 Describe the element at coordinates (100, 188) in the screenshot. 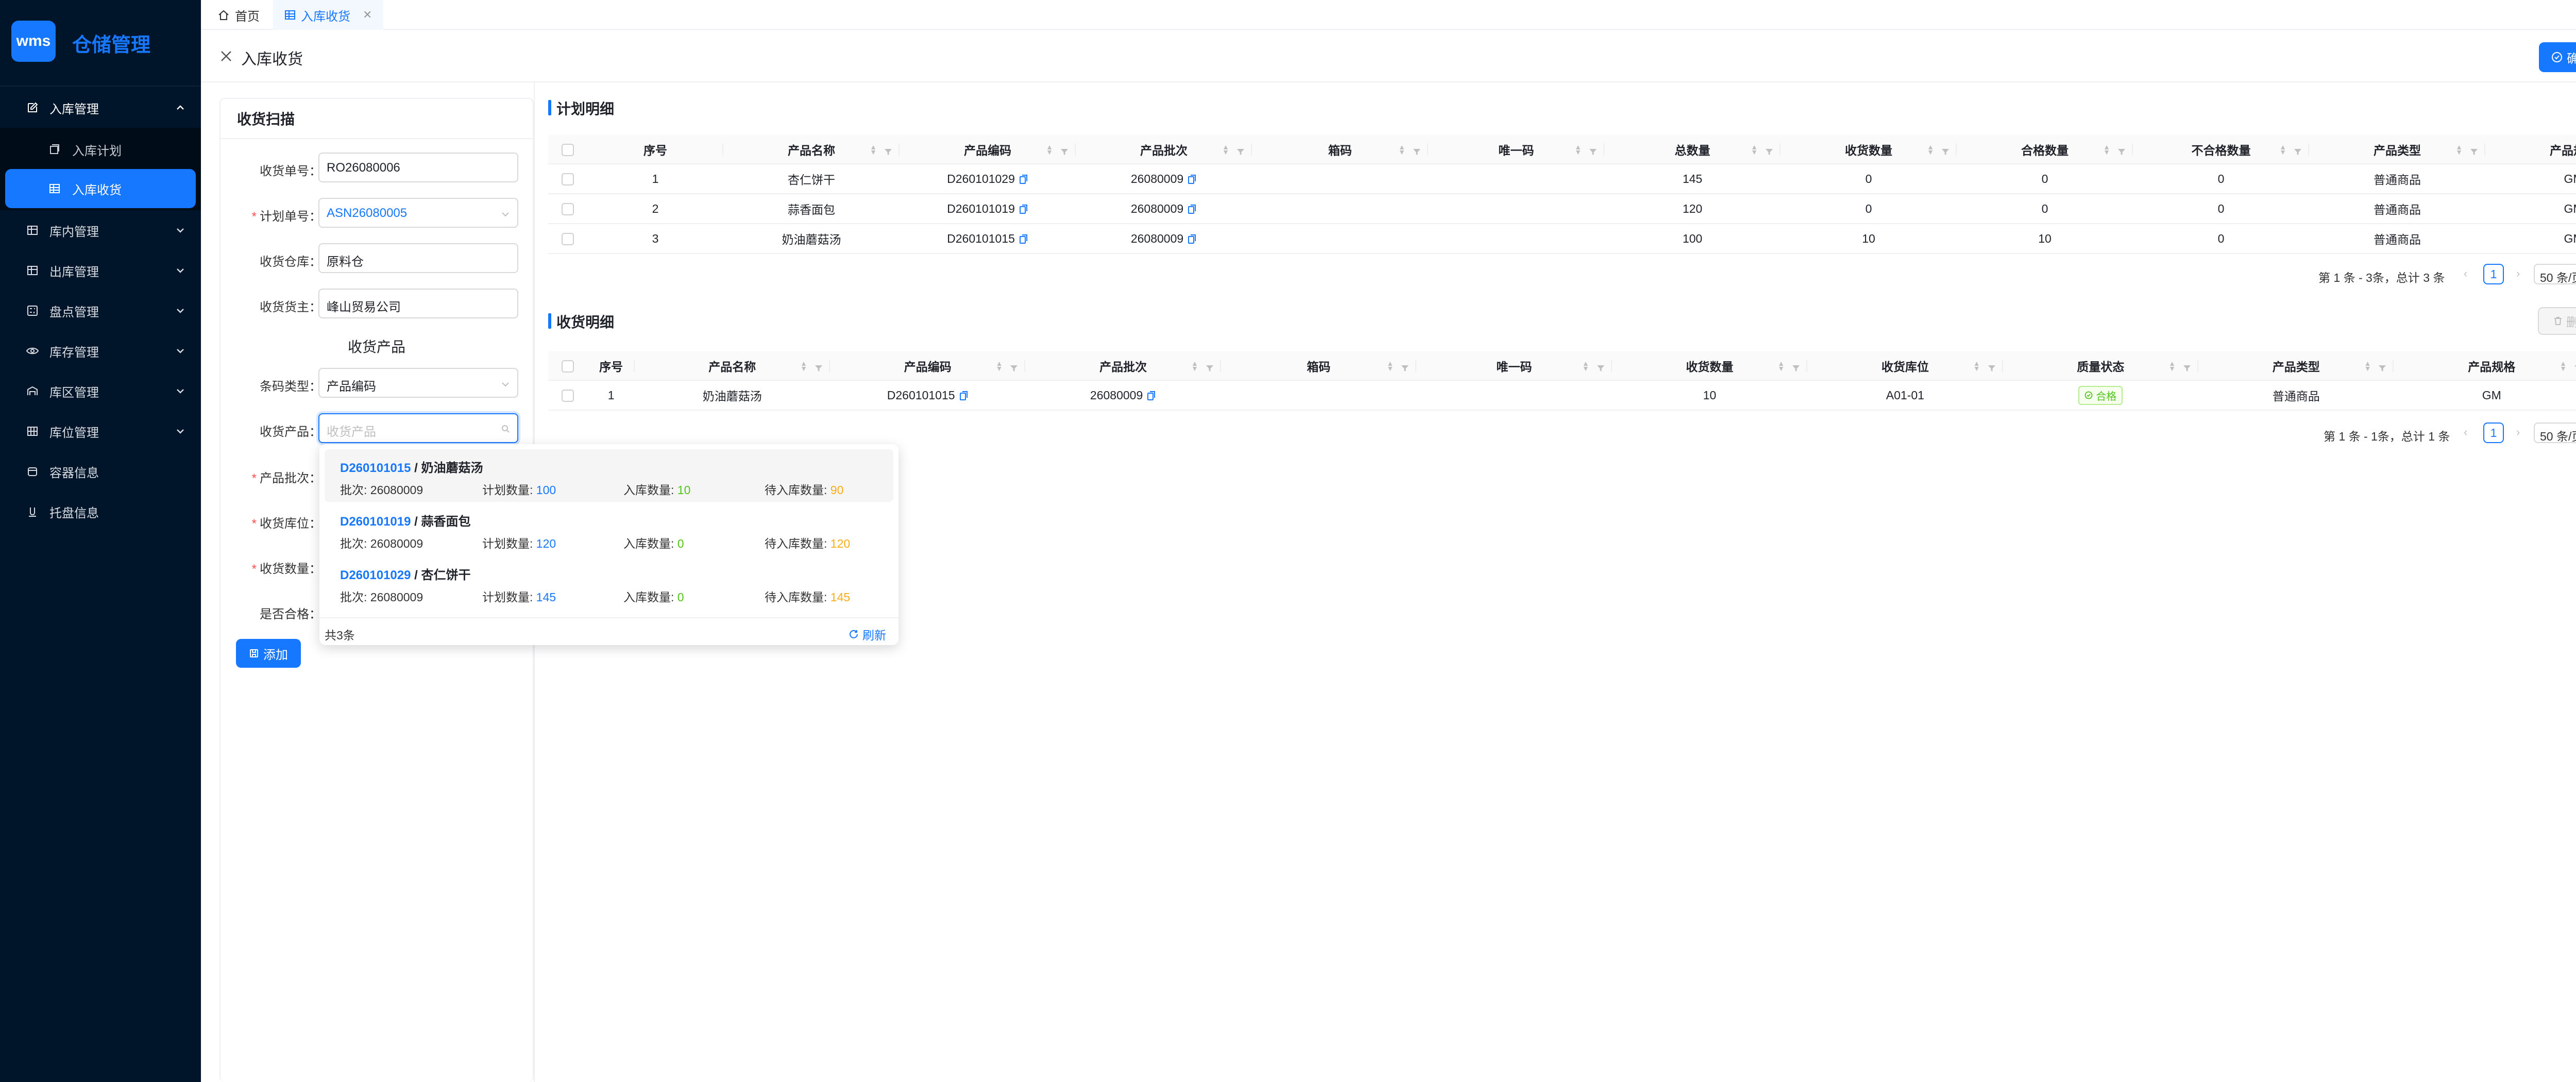

I see `sidebar-item-inbound-receiving: 入库收货` at that location.